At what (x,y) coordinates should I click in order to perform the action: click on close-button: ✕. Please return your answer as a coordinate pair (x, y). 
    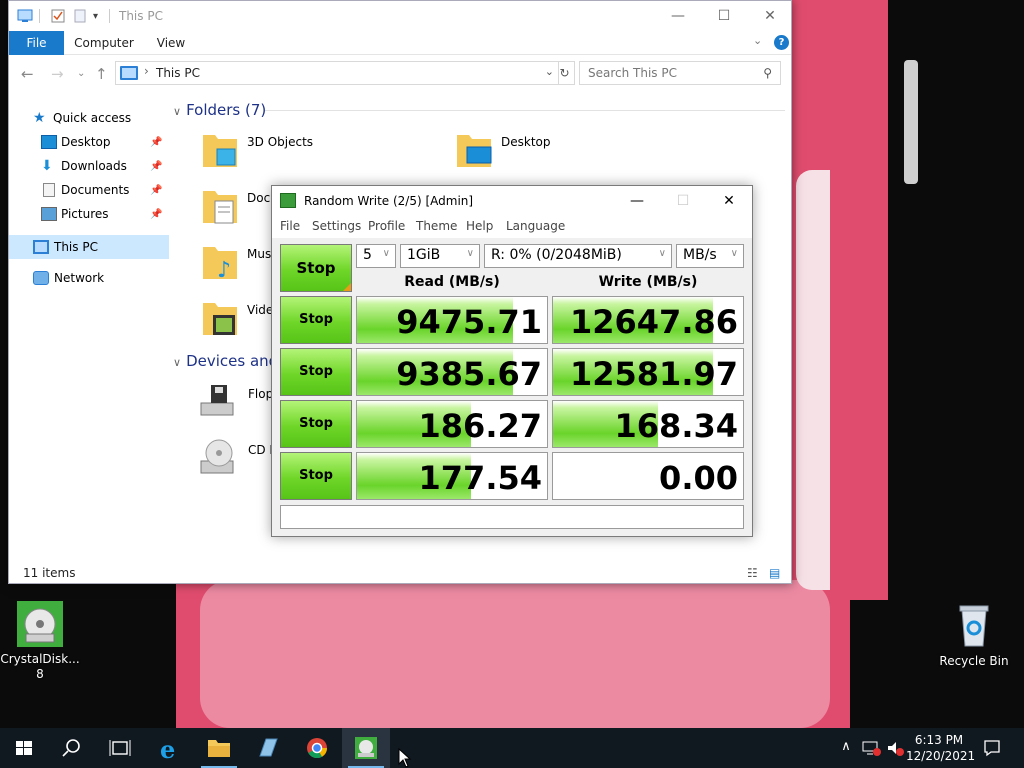
    Looking at the image, I should click on (770, 16).